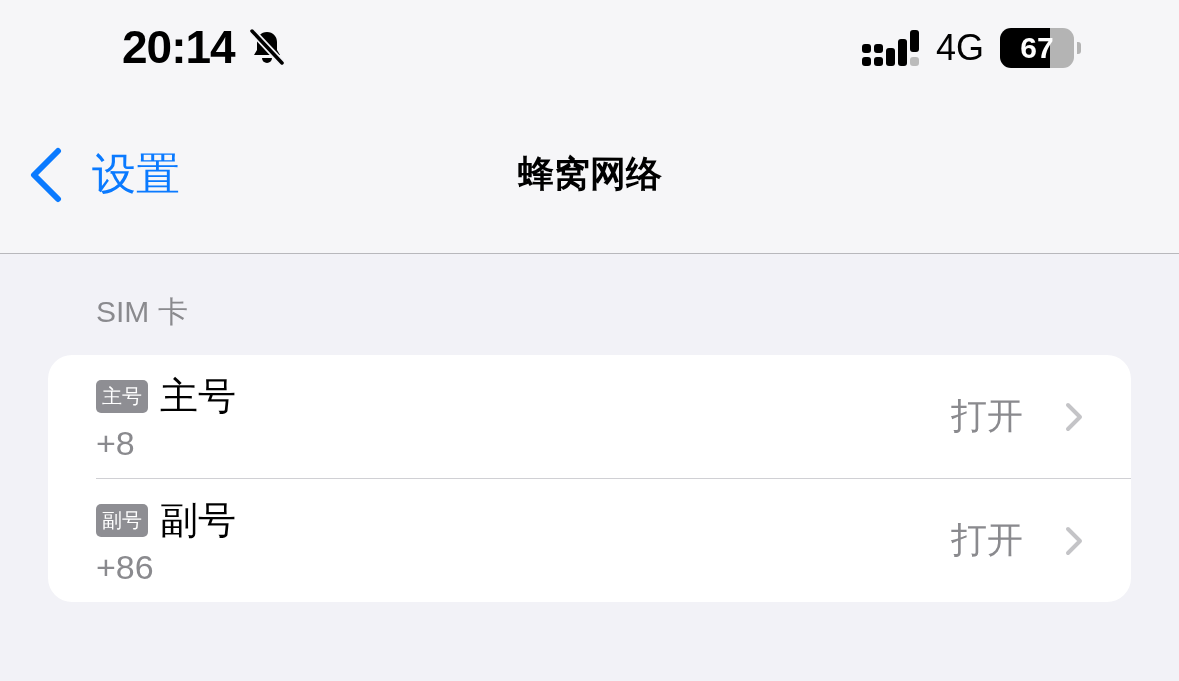  I want to click on sim-label-badge: 主号, so click(122, 396).